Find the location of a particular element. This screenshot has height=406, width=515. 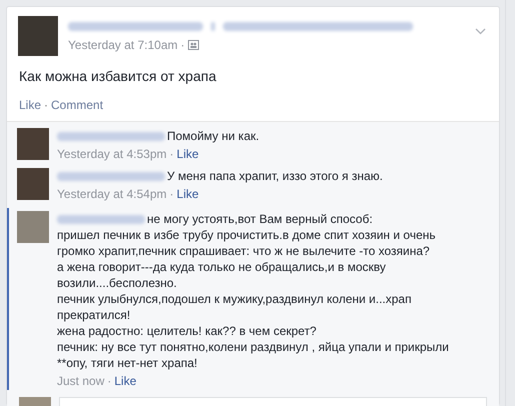

comment-time: Just now is located at coordinates (80, 381).